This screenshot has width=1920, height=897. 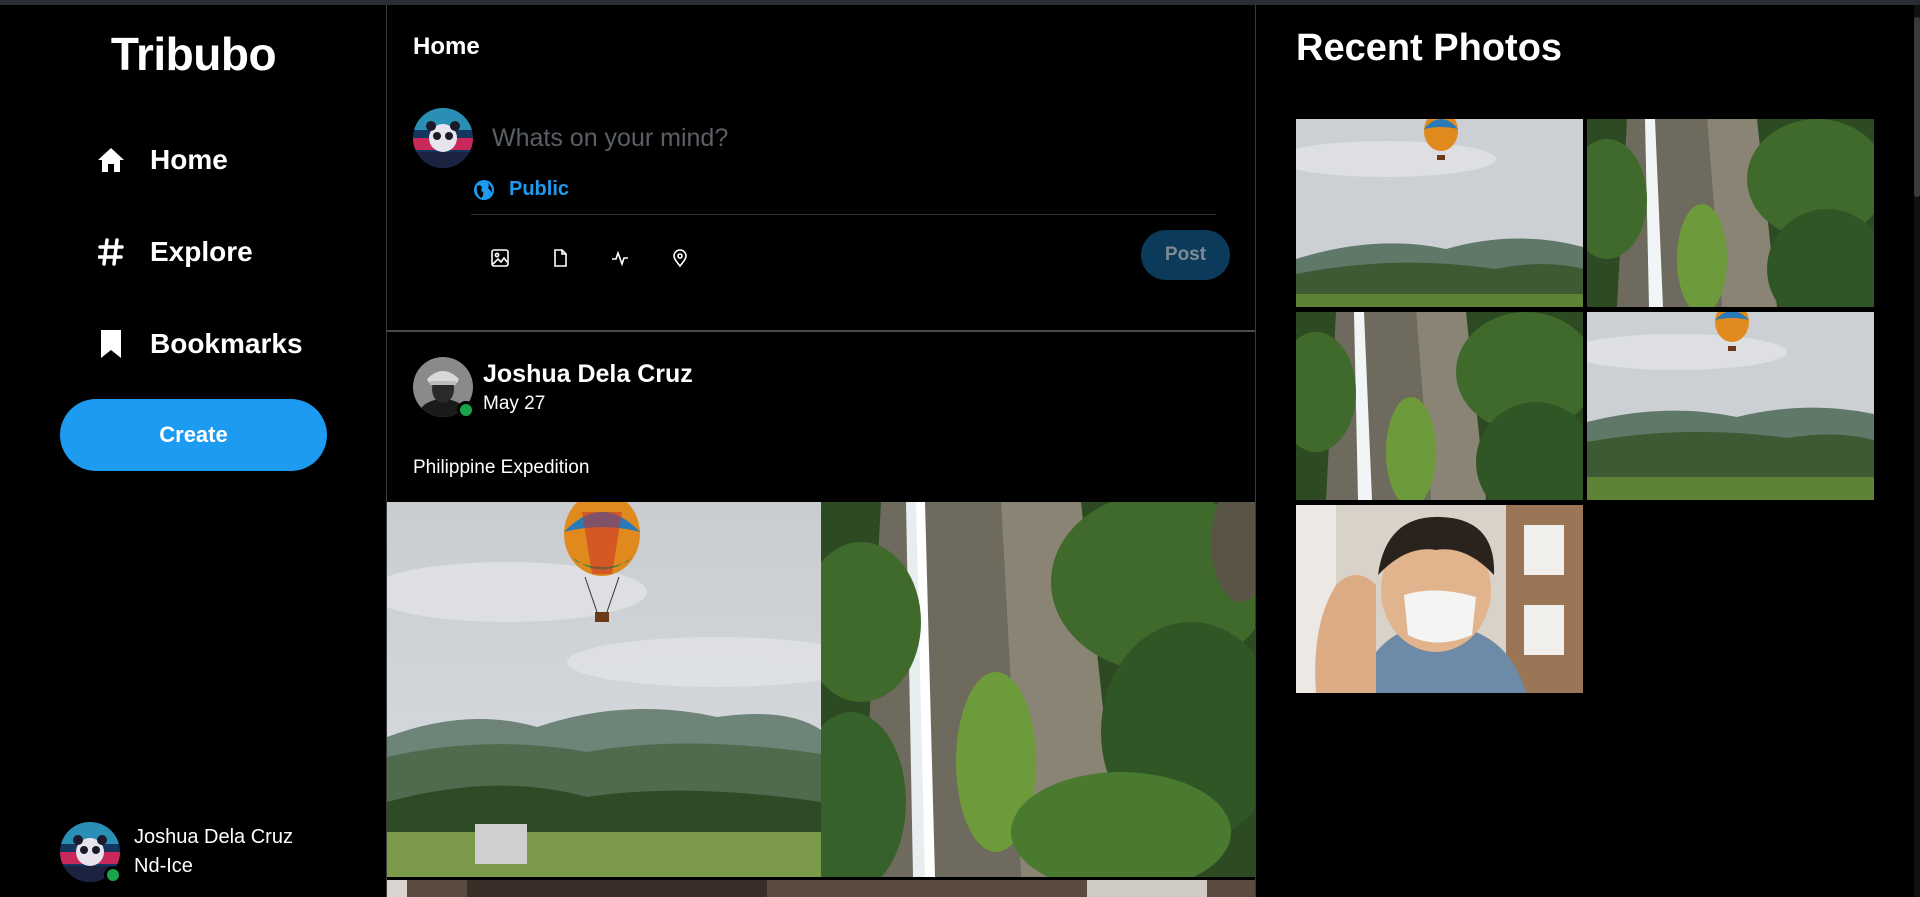 I want to click on user-name: Joshua Dela Cruz, so click(x=213, y=837).